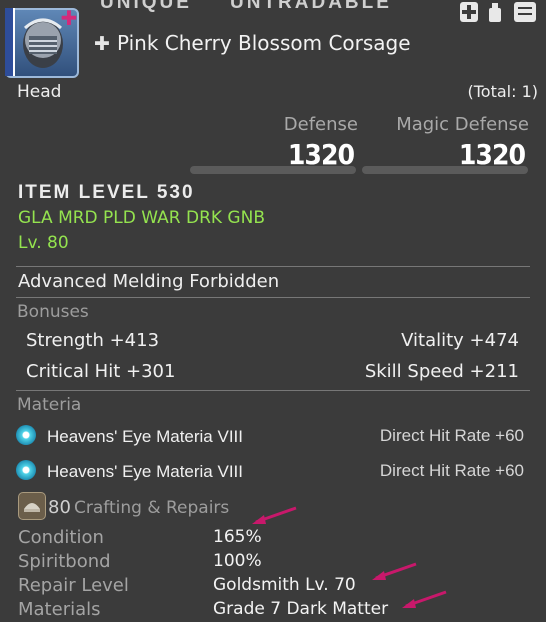 This screenshot has width=546, height=622. Describe the element at coordinates (61, 537) in the screenshot. I see `condition-label: Condition` at that location.